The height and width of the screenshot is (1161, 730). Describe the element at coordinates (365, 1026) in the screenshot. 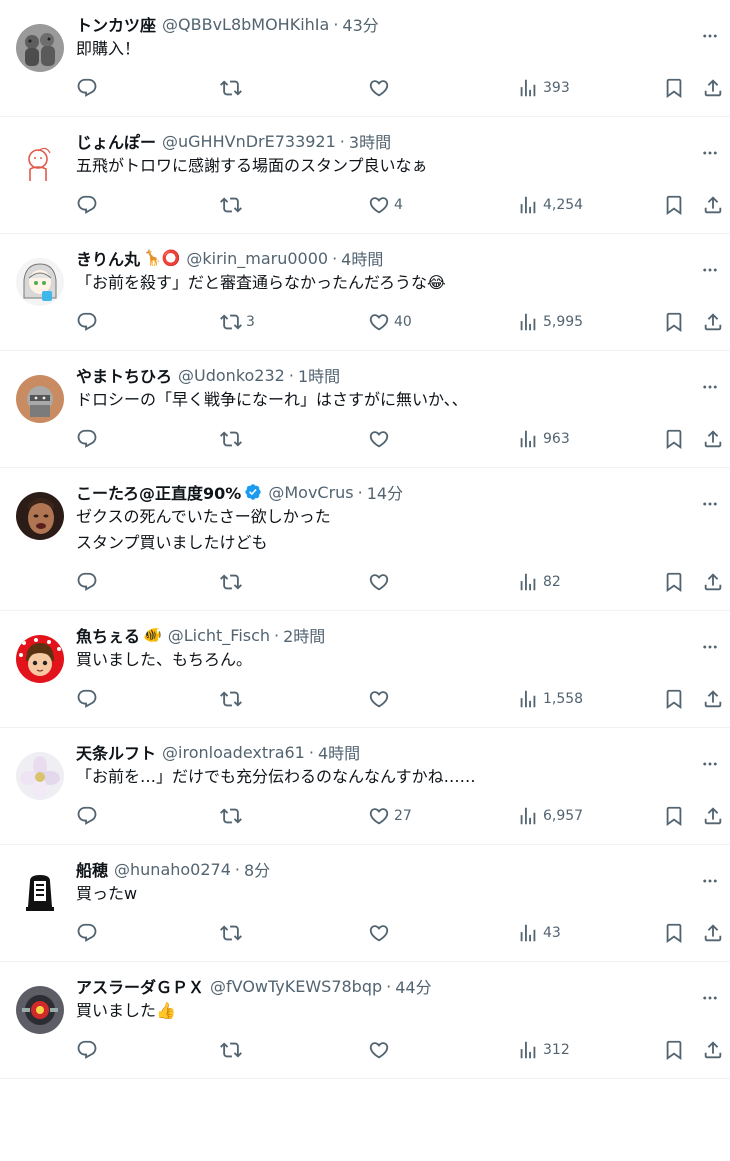

I see `tweet: アスラーダＧＰＸ @fVOwTyKEWS78bqp · 44分 買いました👍 312` at that location.